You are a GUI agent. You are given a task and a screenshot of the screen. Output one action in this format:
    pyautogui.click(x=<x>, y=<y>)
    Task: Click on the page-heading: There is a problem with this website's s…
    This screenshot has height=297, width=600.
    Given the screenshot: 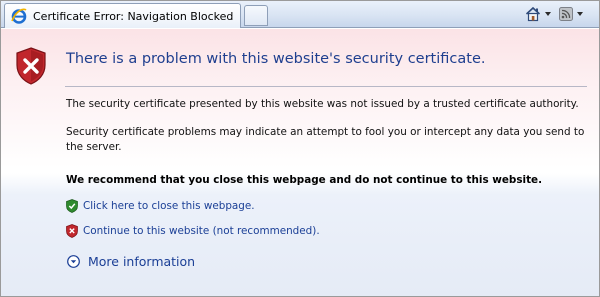 What is the action you would take?
    pyautogui.click(x=276, y=59)
    